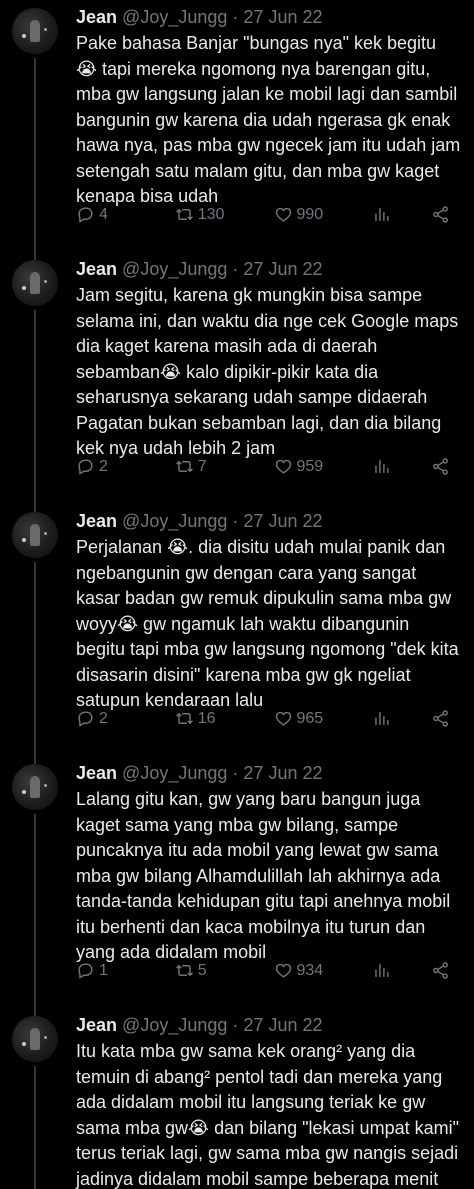  I want to click on retweet-count: 7, so click(202, 466).